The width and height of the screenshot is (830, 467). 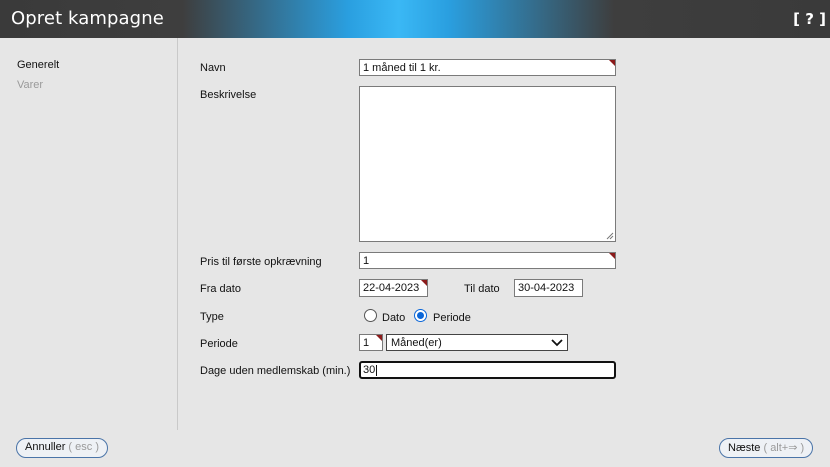 What do you see at coordinates (487, 164) in the screenshot?
I see `beskrivelse-textarea` at bounding box center [487, 164].